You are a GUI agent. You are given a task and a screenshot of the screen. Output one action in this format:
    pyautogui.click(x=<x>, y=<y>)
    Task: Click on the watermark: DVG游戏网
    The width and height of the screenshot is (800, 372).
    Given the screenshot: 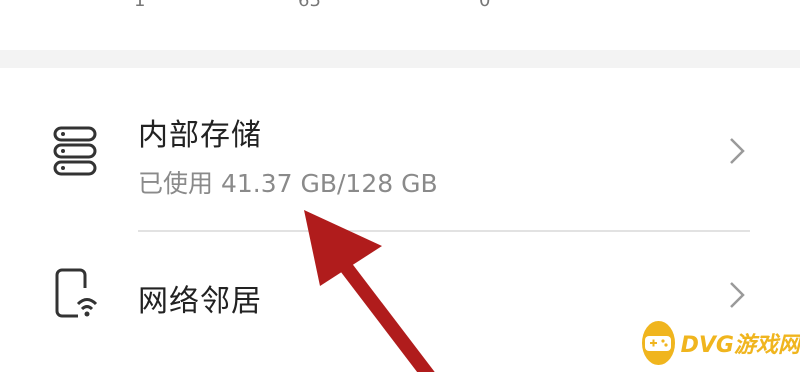 What is the action you would take?
    pyautogui.click(x=721, y=343)
    